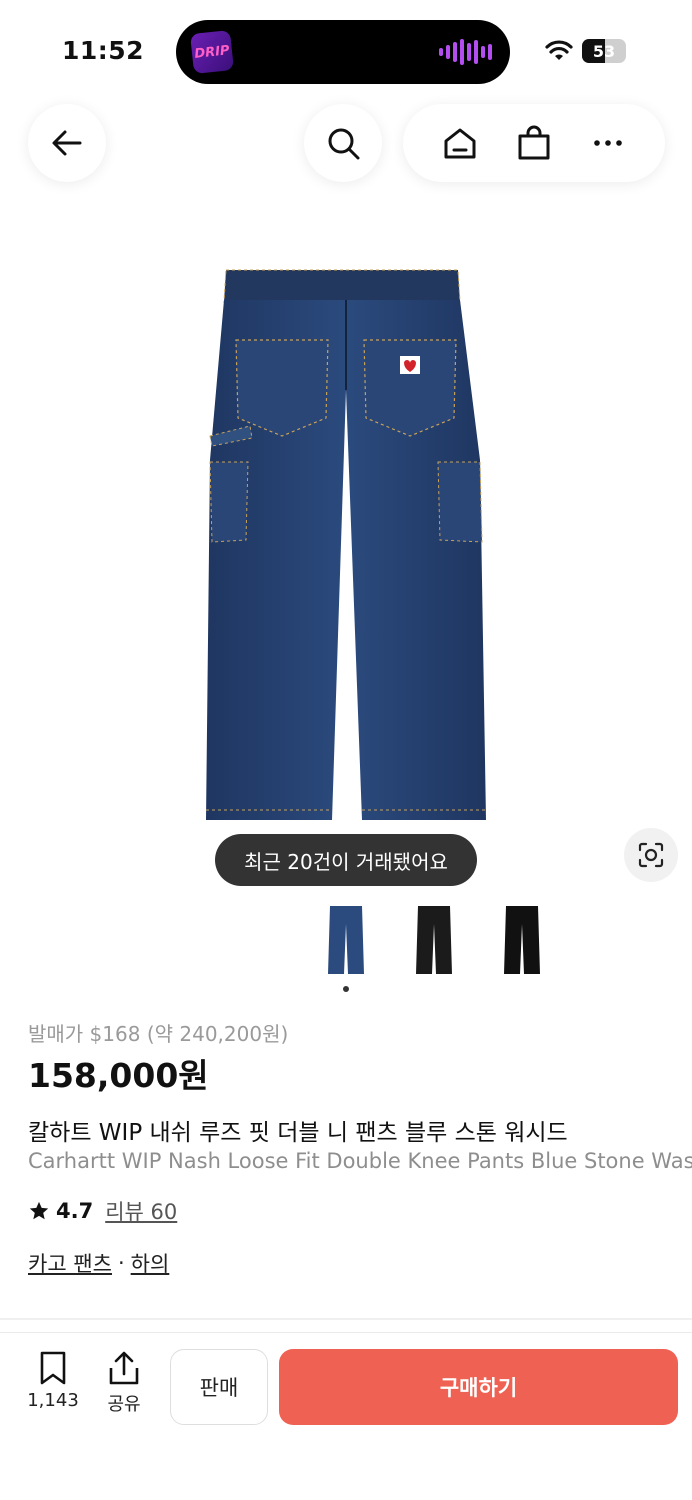 The height and width of the screenshot is (1500, 692). What do you see at coordinates (102, 1211) in the screenshot?
I see `rating-row: 4.7 리뷰 60` at bounding box center [102, 1211].